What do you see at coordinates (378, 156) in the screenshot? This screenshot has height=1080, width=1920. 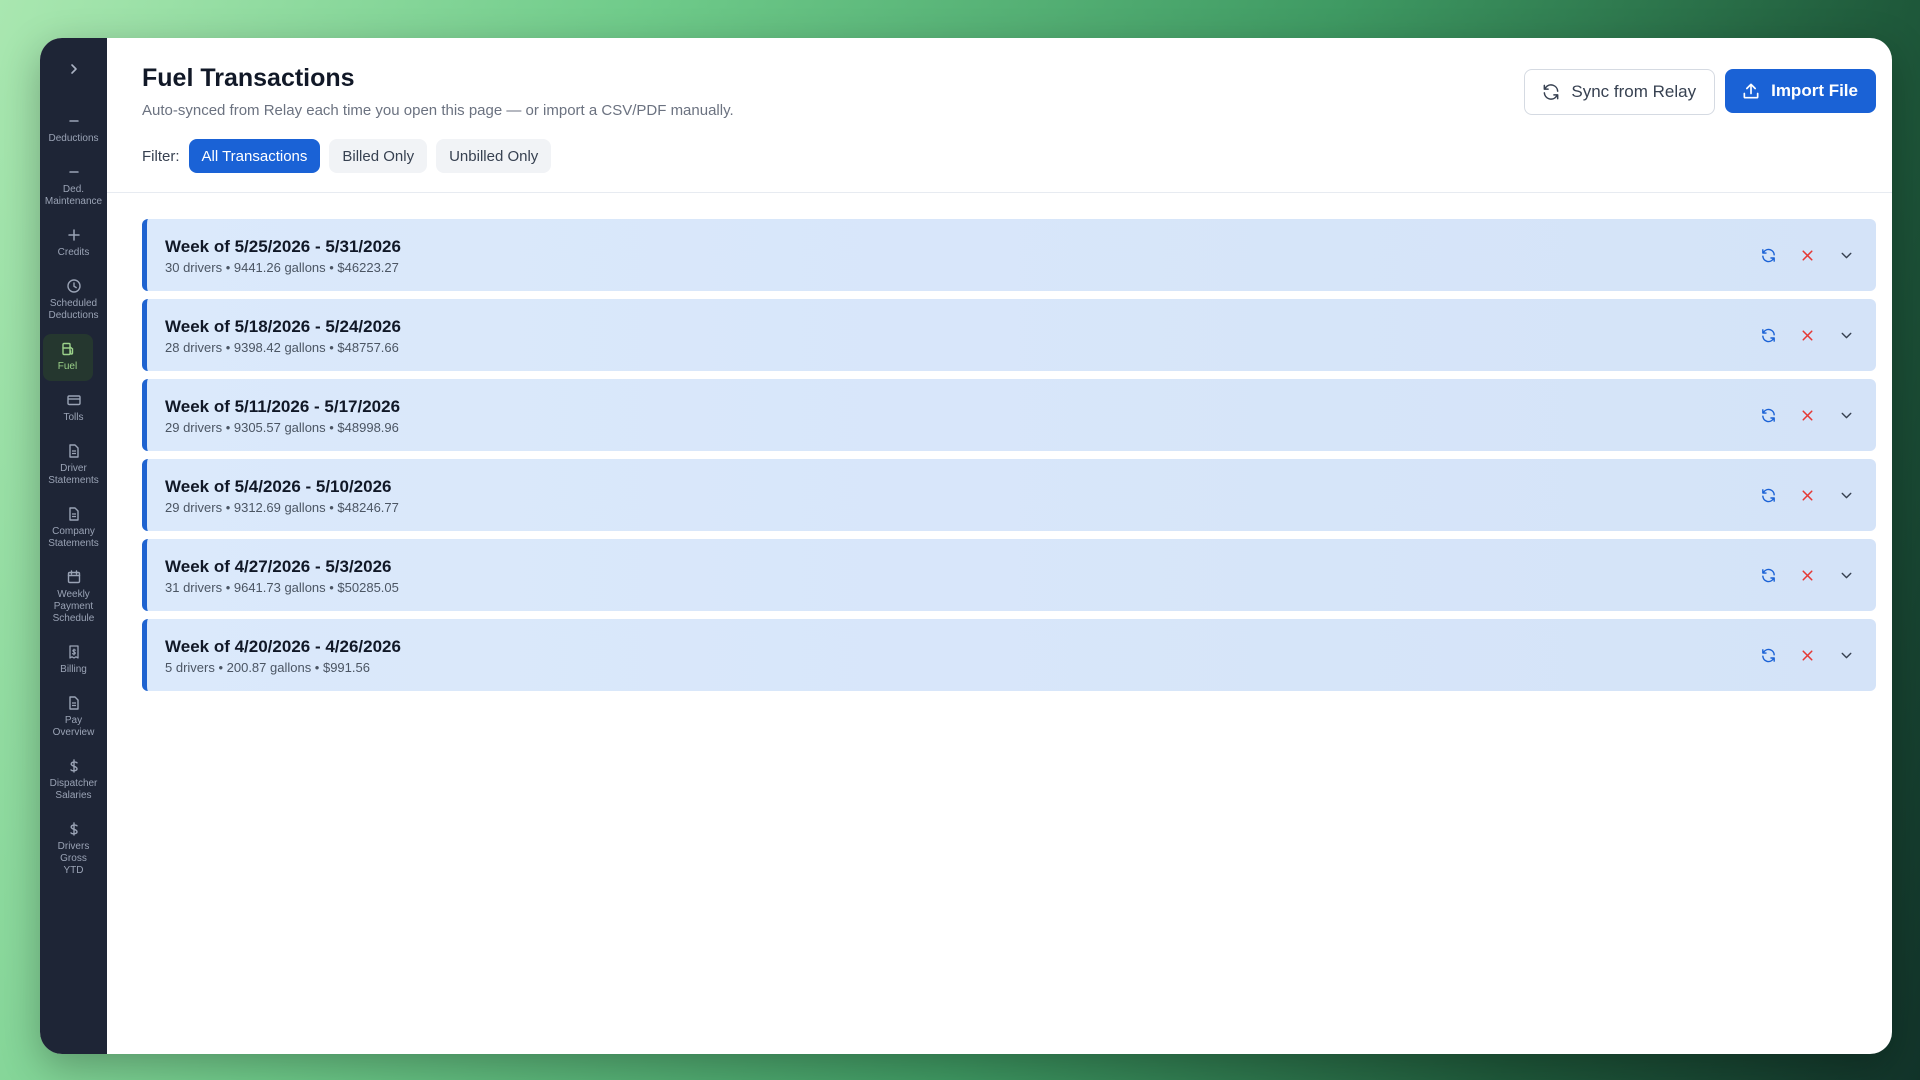 I see `filter-billed-only: Billed Only` at bounding box center [378, 156].